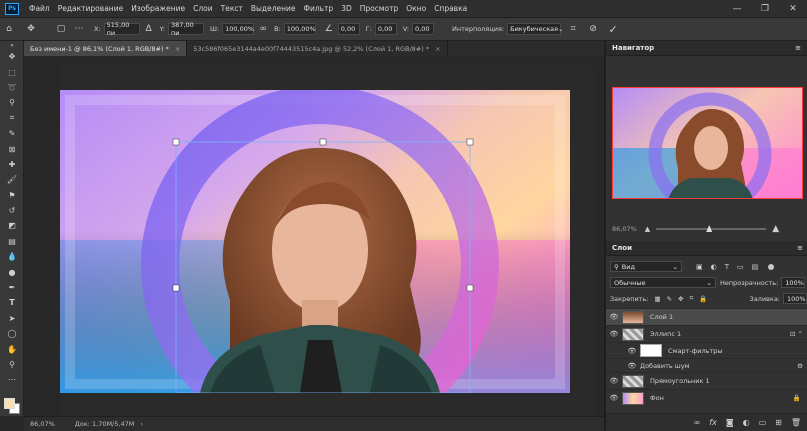  What do you see at coordinates (299, 29) in the screenshot?
I see `h-input: 100,00%` at bounding box center [299, 29].